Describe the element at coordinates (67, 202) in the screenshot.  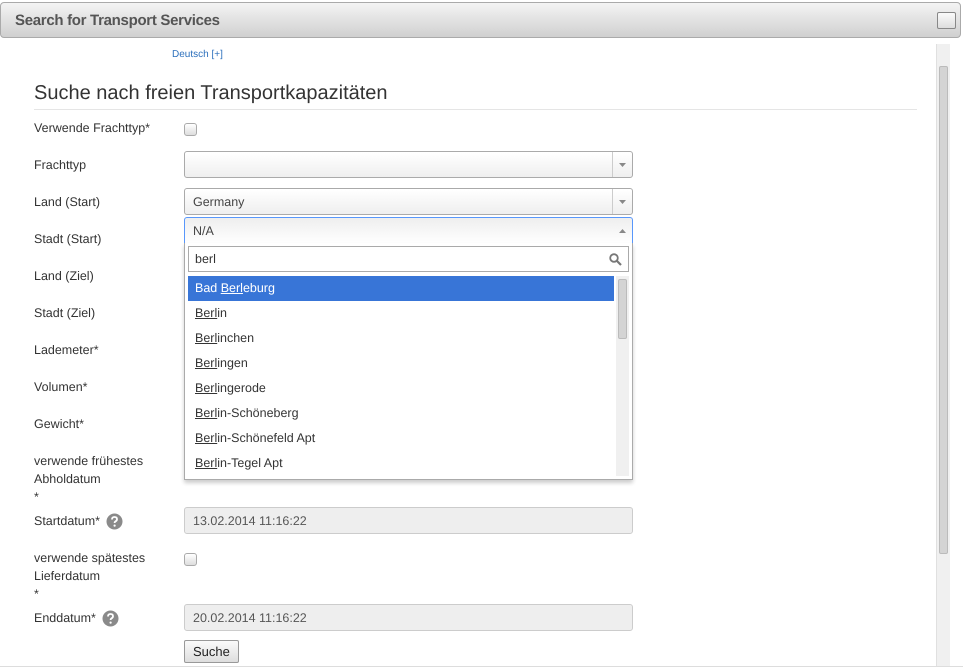
I see `field-label: Land (Start)` at that location.